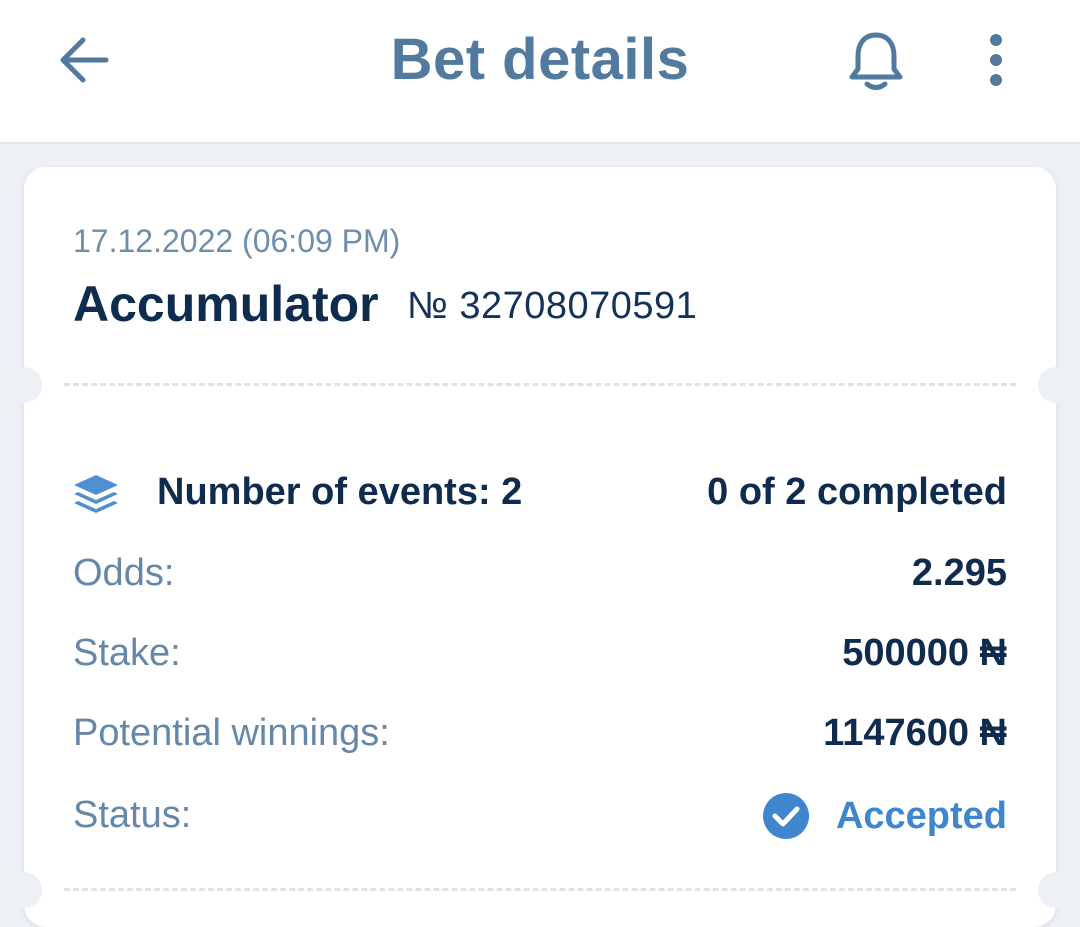 This screenshot has height=927, width=1080. I want to click on page-title: Bet details, so click(540, 59).